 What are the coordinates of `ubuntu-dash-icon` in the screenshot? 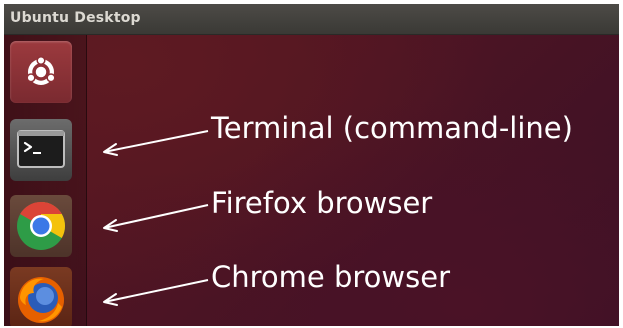 It's located at (41, 70).